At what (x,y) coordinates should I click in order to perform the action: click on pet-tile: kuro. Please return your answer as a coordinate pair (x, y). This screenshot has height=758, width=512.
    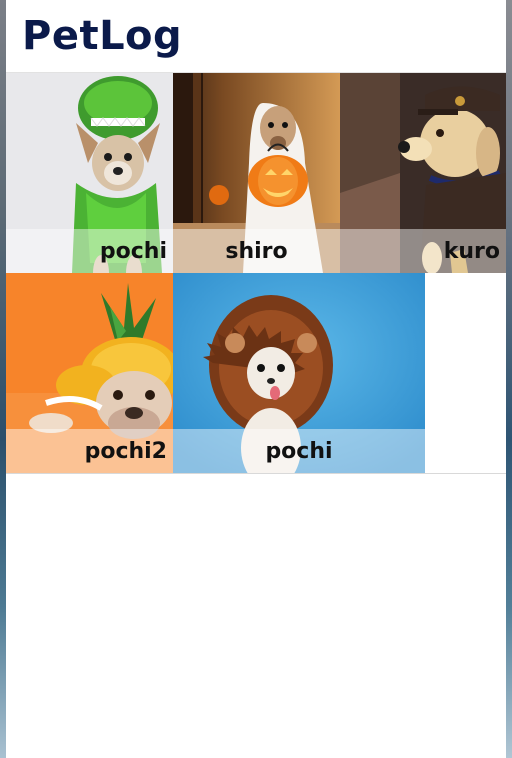
    Looking at the image, I should click on (423, 173).